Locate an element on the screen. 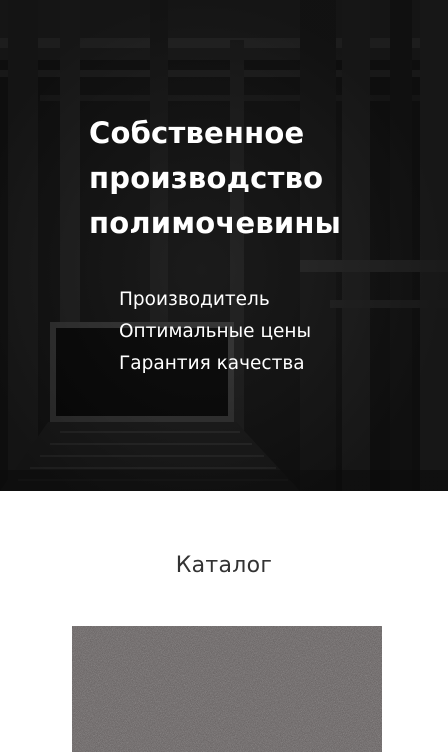 The width and height of the screenshot is (448, 752). feature-item-prices: Оптимальные цены is located at coordinates (215, 331).